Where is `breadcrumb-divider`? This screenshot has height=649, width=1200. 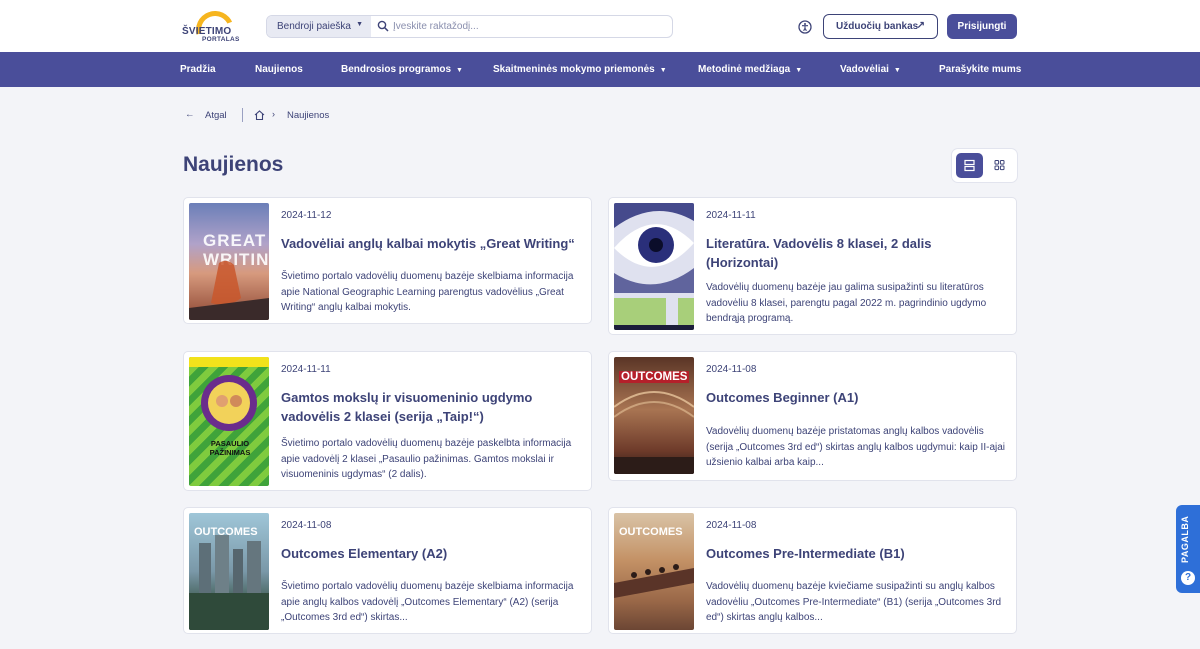
breadcrumb-divider is located at coordinates (242, 115).